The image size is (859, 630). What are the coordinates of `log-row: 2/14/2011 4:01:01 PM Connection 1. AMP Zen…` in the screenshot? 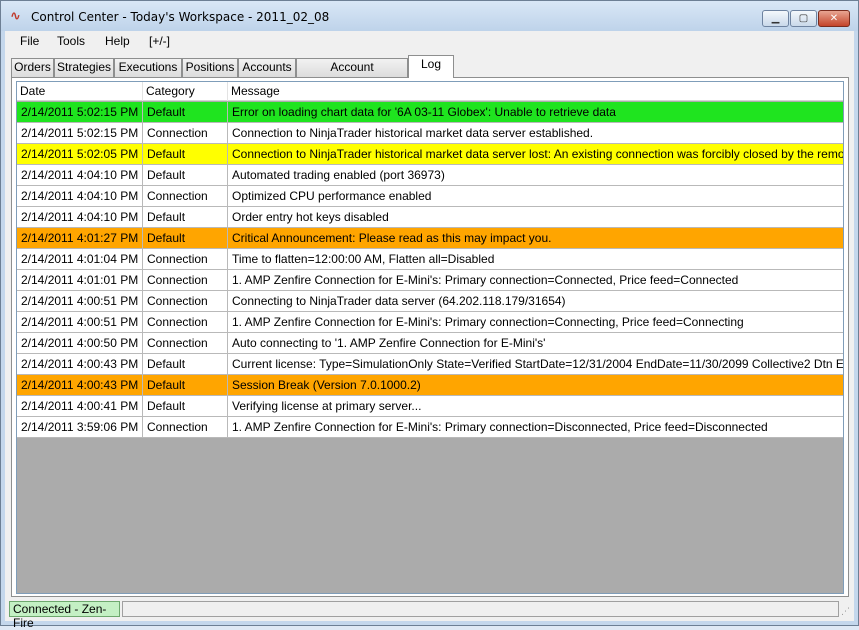 It's located at (430, 280).